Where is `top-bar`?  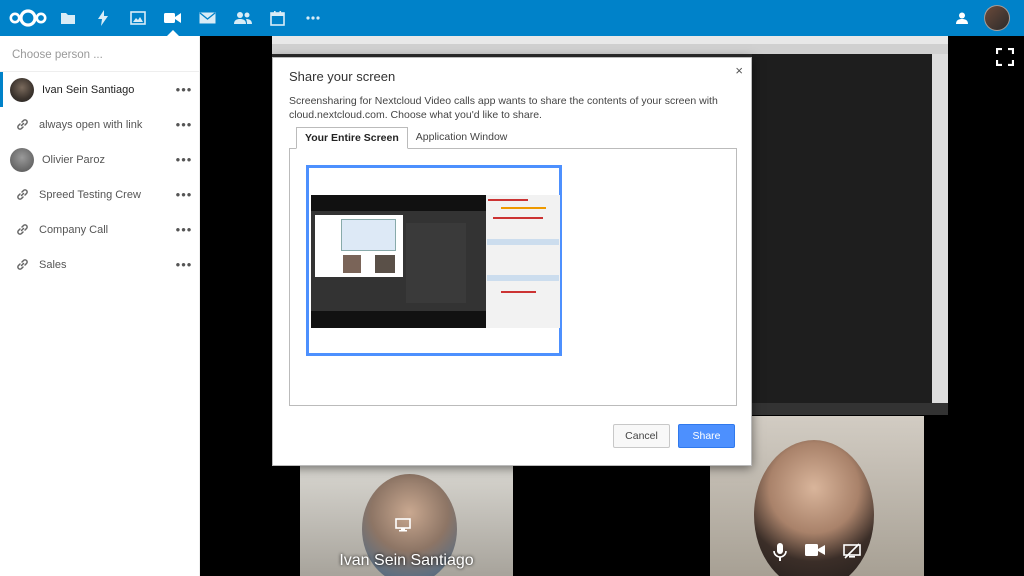 top-bar is located at coordinates (512, 18).